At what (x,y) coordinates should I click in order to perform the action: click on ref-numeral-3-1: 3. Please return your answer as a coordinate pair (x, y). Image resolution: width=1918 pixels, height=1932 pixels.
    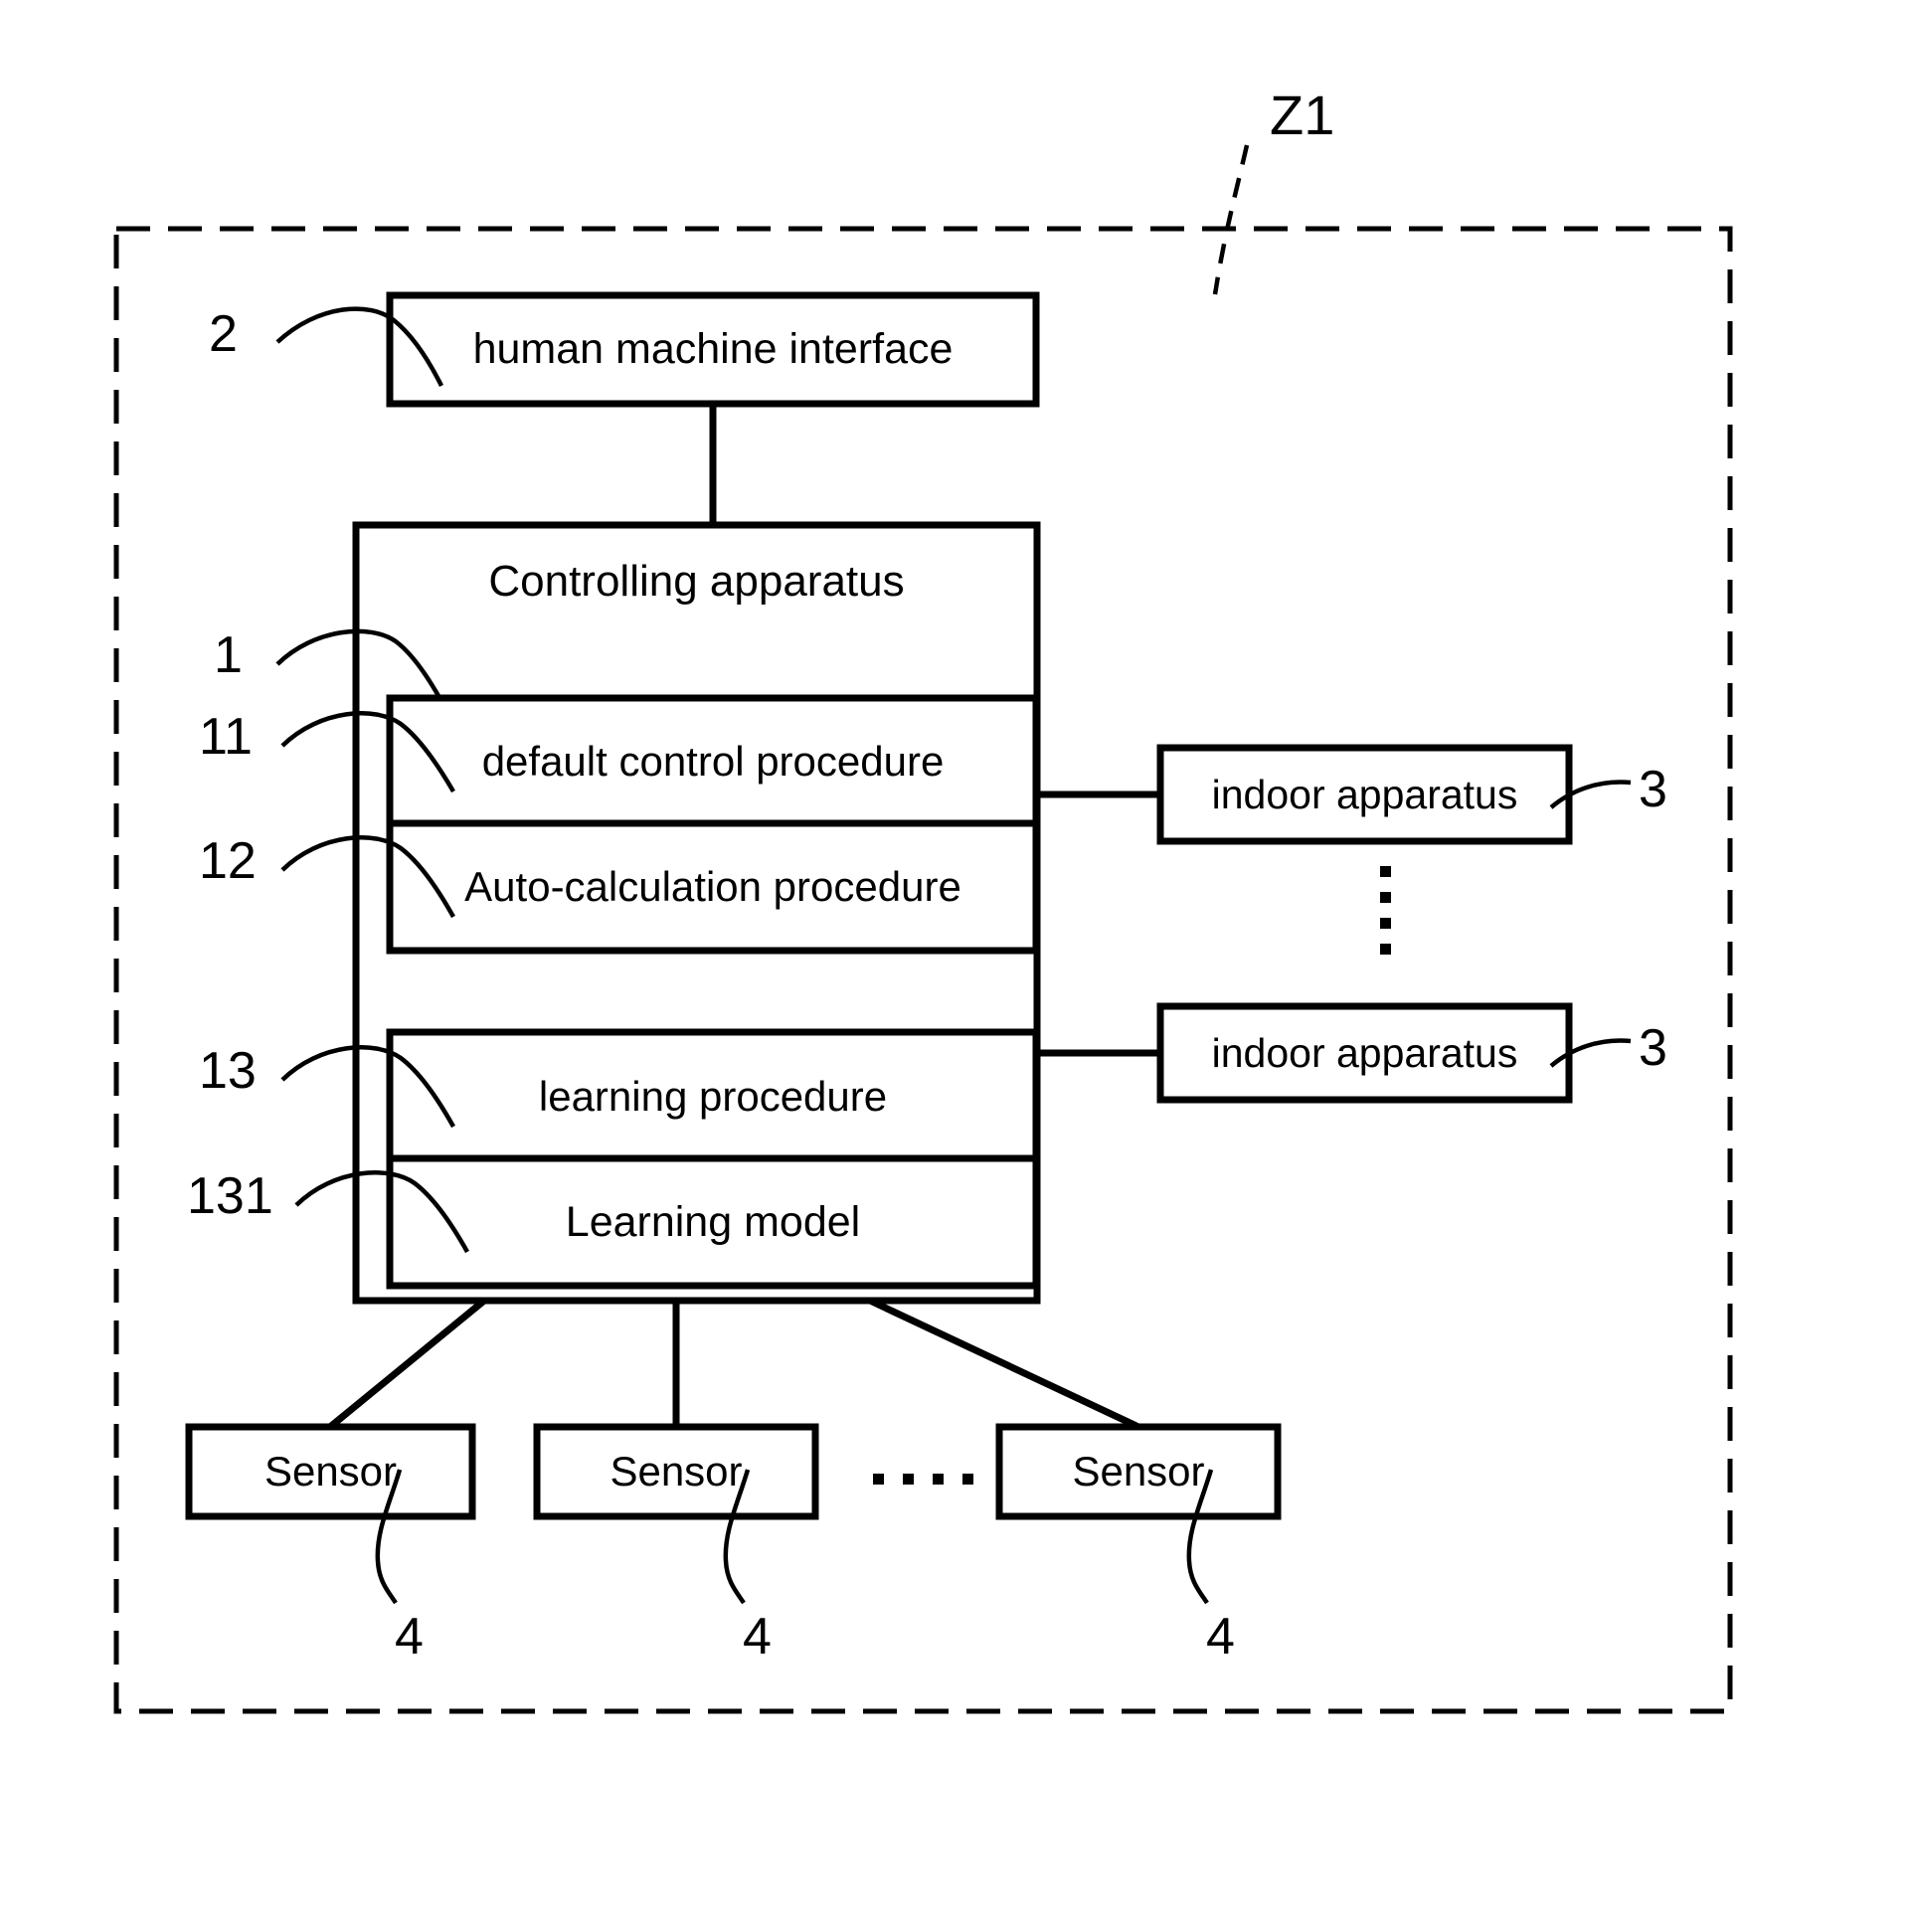
    Looking at the image, I should click on (1653, 790).